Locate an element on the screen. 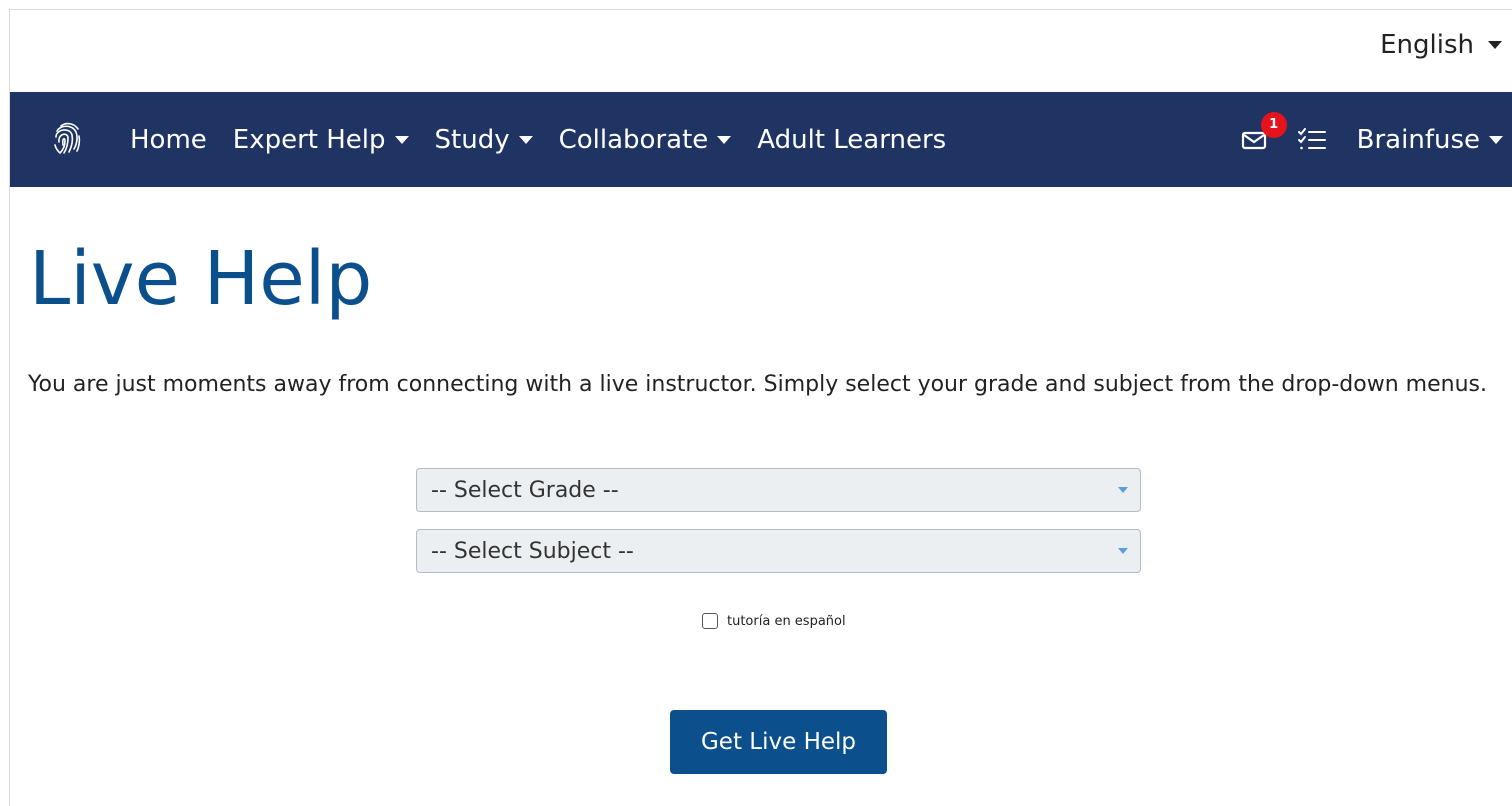 This screenshot has height=806, width=1512. nav-item-label: Home is located at coordinates (168, 139).